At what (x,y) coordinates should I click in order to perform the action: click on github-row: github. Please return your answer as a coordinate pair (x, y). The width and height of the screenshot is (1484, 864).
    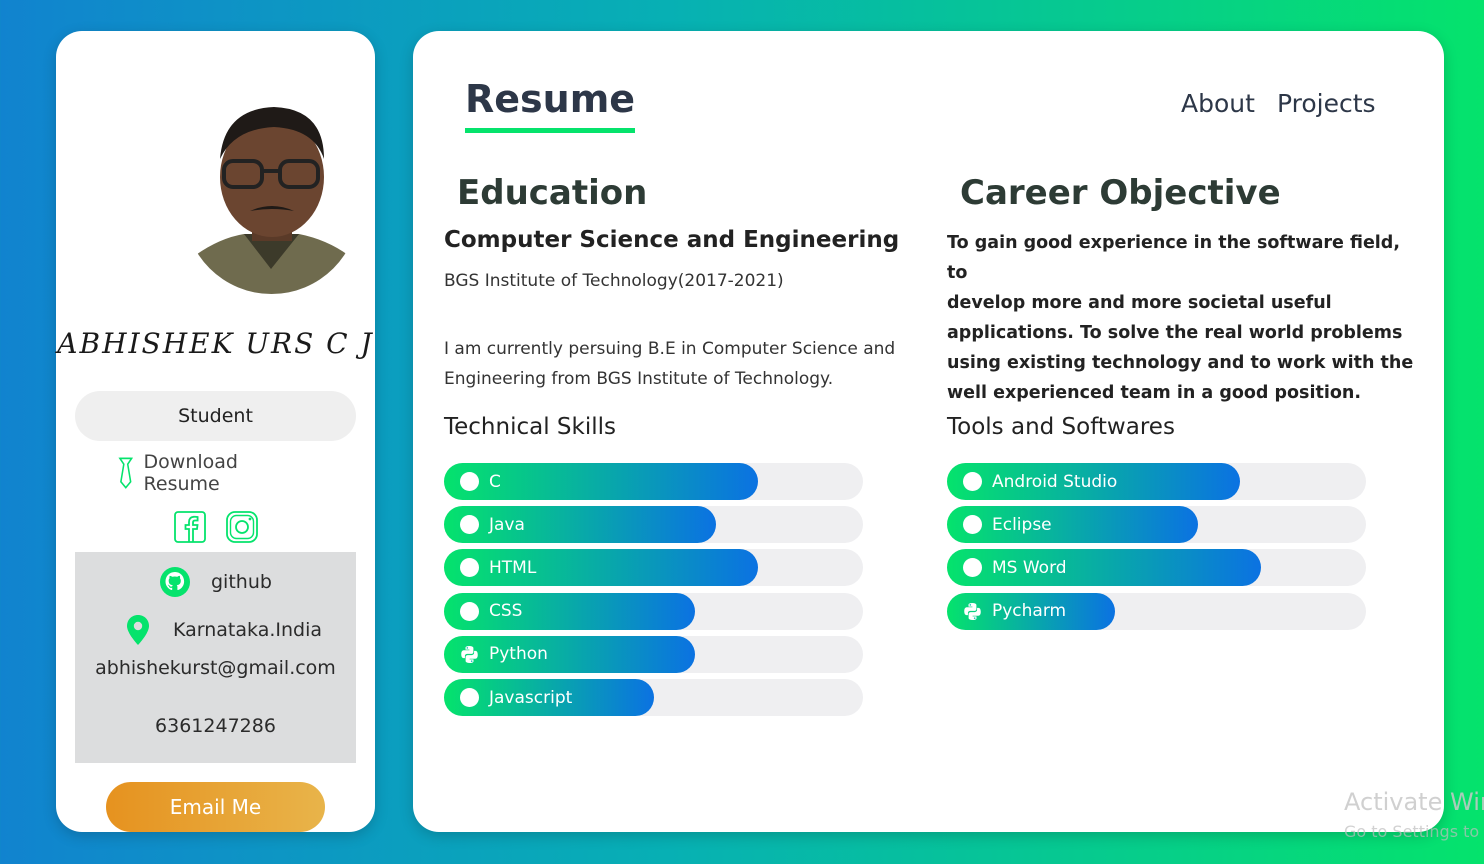
    Looking at the image, I should click on (215, 582).